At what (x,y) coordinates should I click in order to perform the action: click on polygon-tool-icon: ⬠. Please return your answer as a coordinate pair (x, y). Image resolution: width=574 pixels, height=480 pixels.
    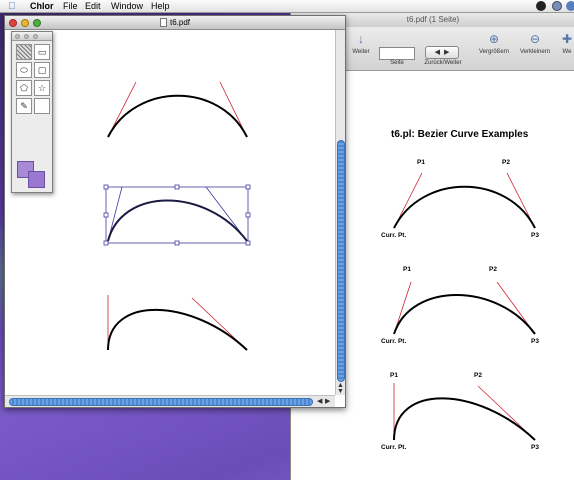
    Looking at the image, I should click on (24, 88).